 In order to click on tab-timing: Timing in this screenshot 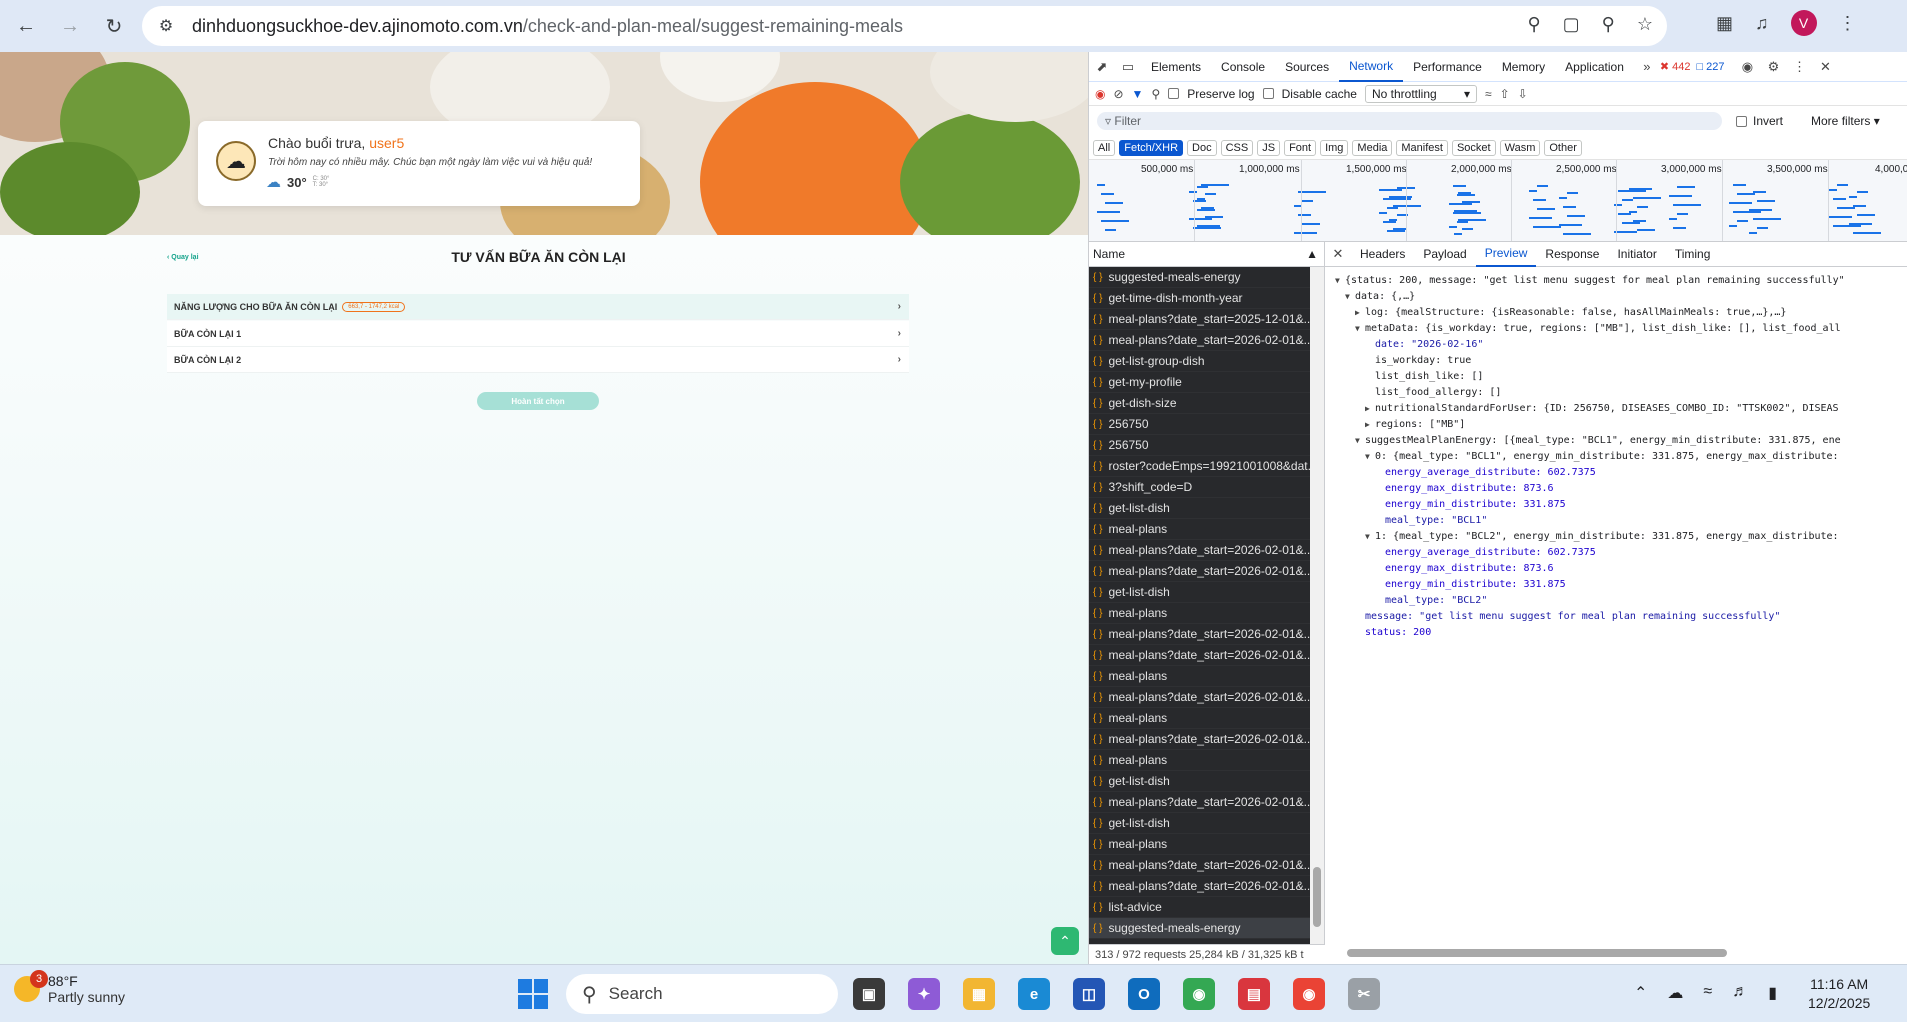, I will do `click(1693, 254)`.